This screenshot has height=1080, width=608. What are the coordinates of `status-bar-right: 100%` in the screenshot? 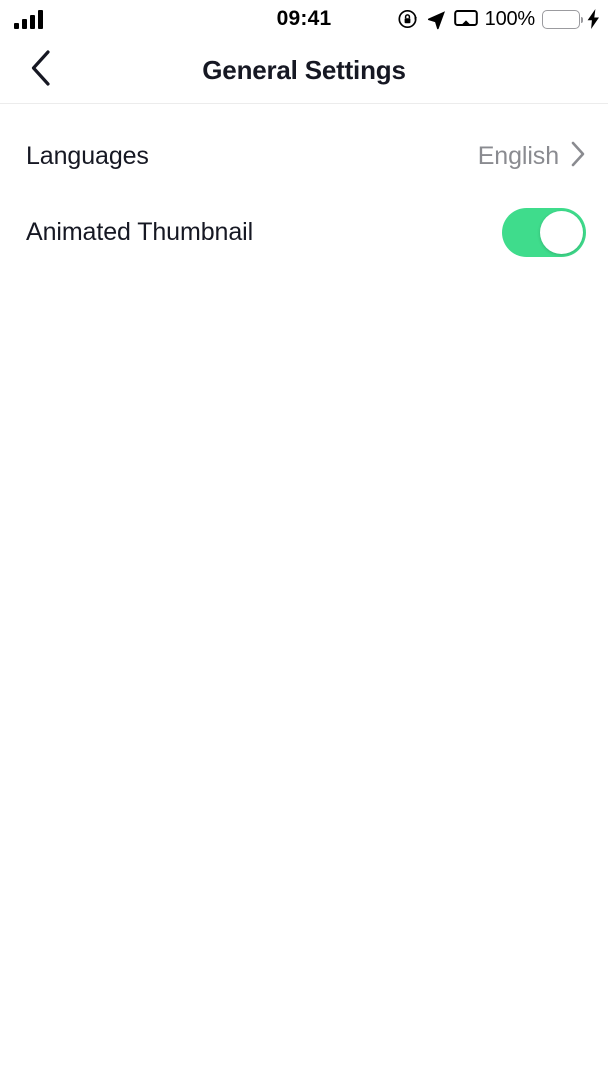 It's located at (498, 19).